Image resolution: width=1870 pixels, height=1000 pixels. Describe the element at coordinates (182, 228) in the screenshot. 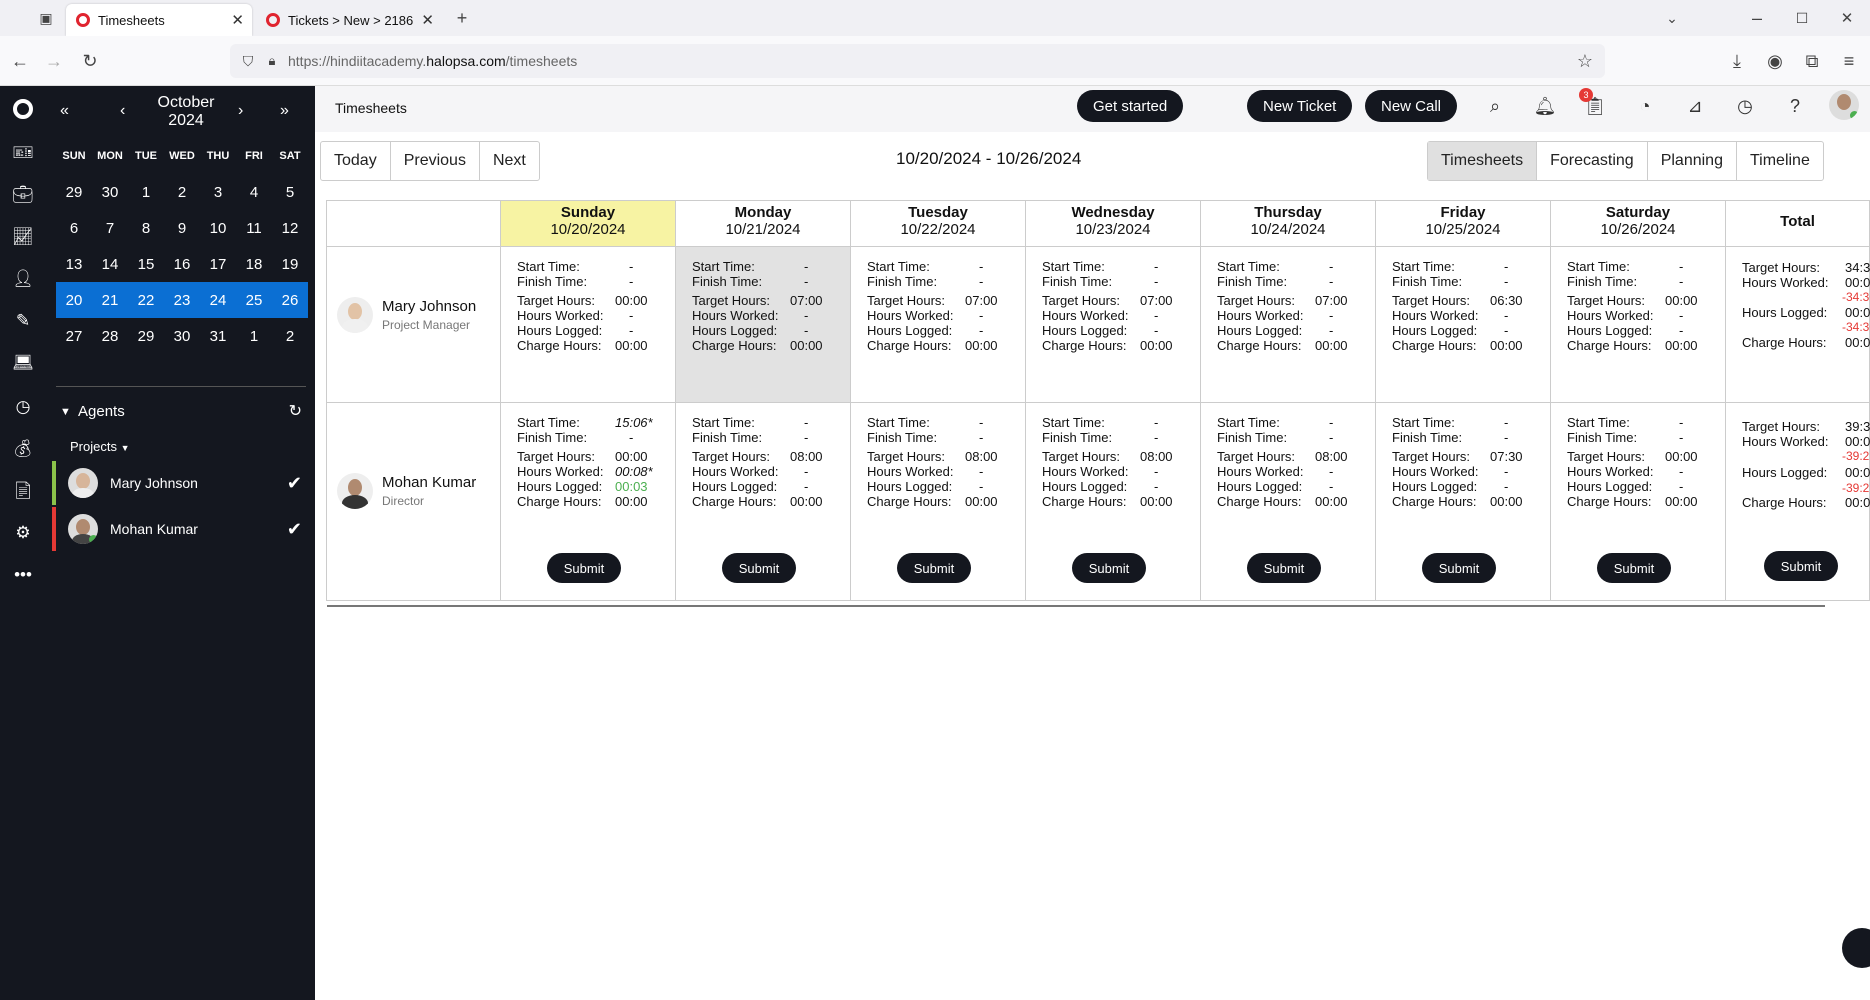

I see `calendar-day: 9` at that location.